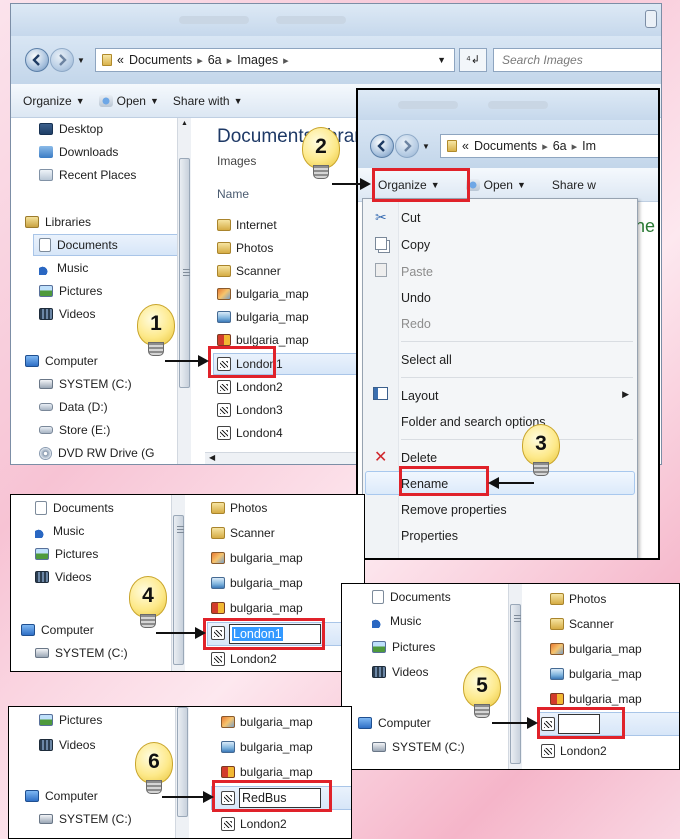  Describe the element at coordinates (208, 101) in the screenshot. I see `share-with-button: Share with ▼` at that location.